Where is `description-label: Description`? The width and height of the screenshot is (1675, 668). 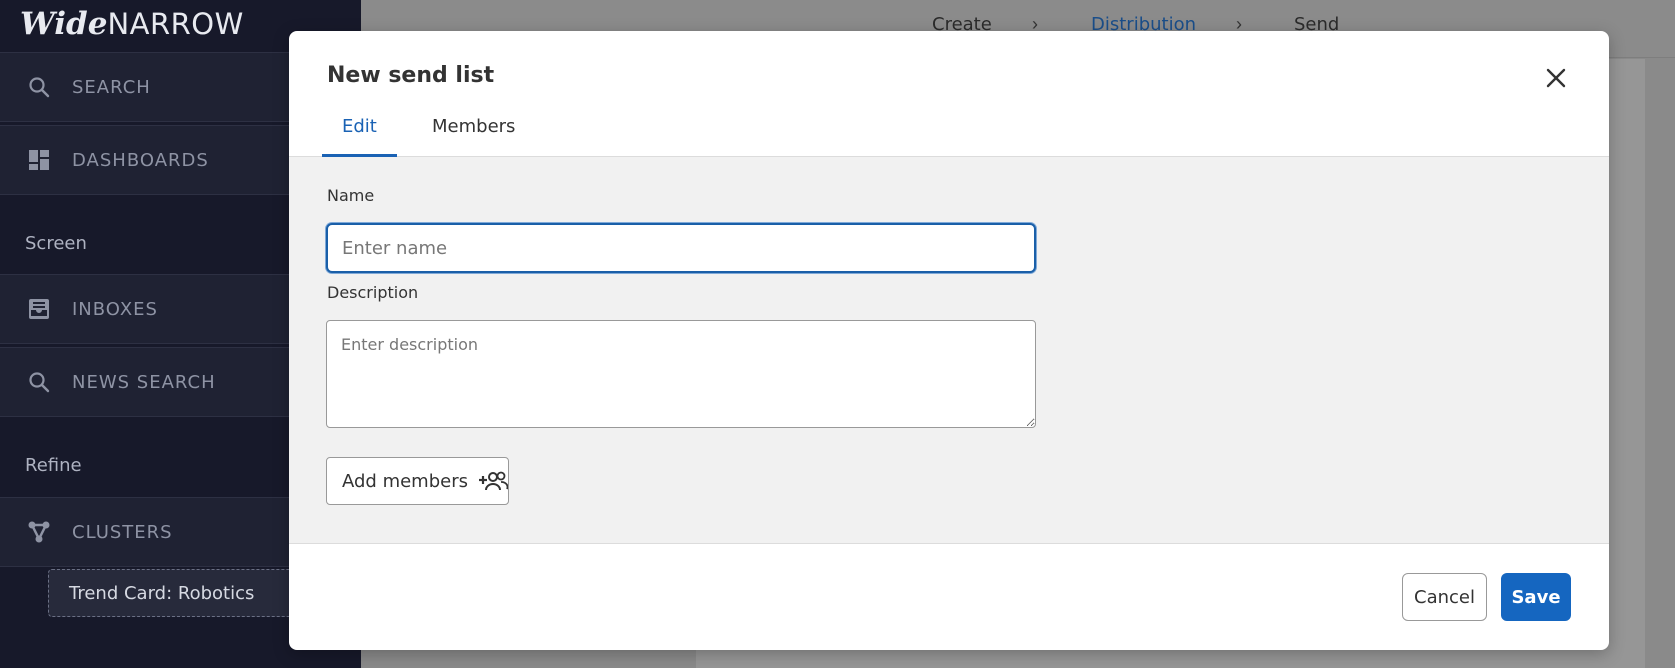
description-label: Description is located at coordinates (373, 292).